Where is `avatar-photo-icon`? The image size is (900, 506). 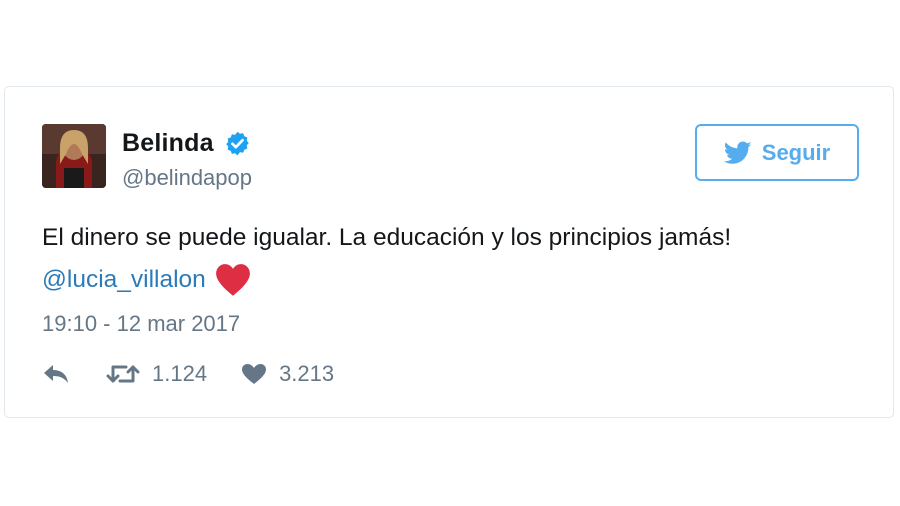
avatar-photo-icon is located at coordinates (74, 156).